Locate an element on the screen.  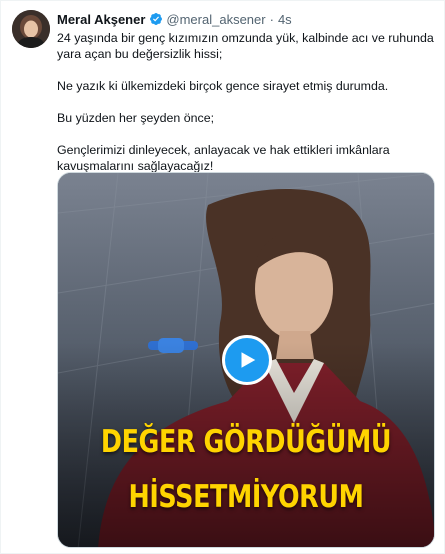
tweet-timestamp: 4s is located at coordinates (285, 19).